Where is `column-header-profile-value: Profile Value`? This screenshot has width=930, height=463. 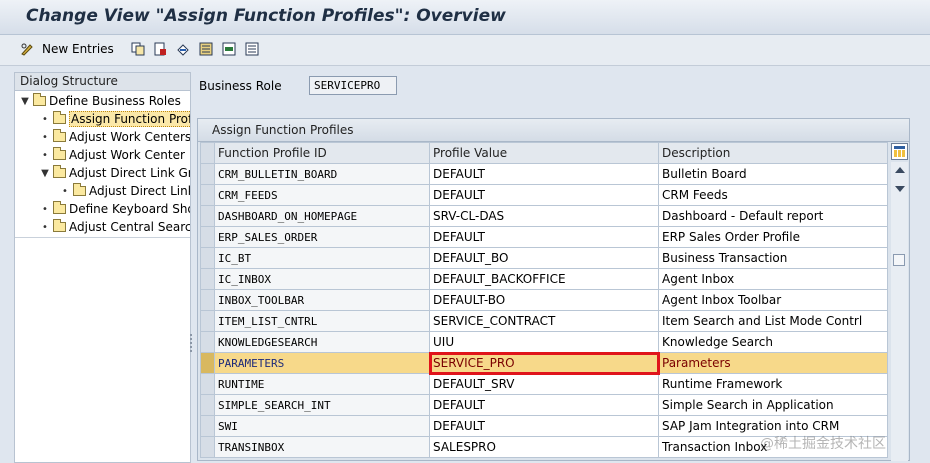 column-header-profile-value: Profile Value is located at coordinates (544, 153).